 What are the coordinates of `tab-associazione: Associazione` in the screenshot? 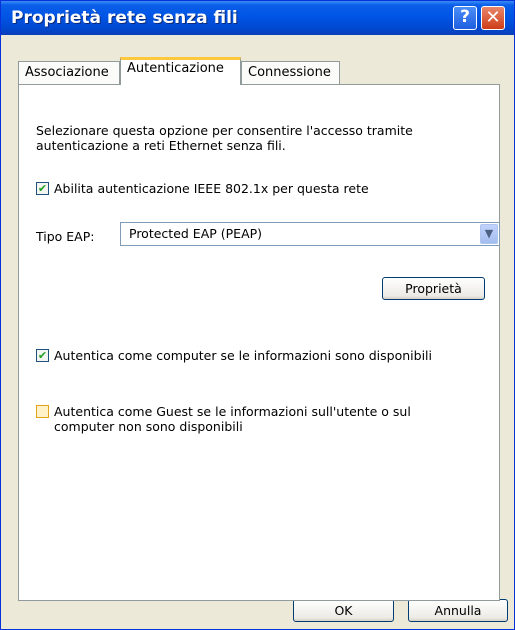 It's located at (69, 73).